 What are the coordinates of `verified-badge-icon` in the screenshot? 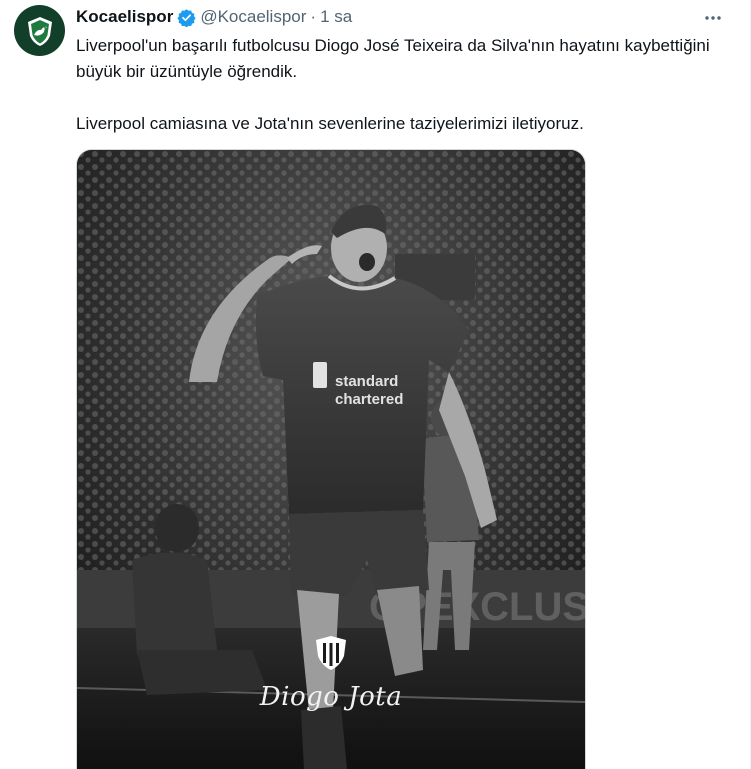 It's located at (186, 17).